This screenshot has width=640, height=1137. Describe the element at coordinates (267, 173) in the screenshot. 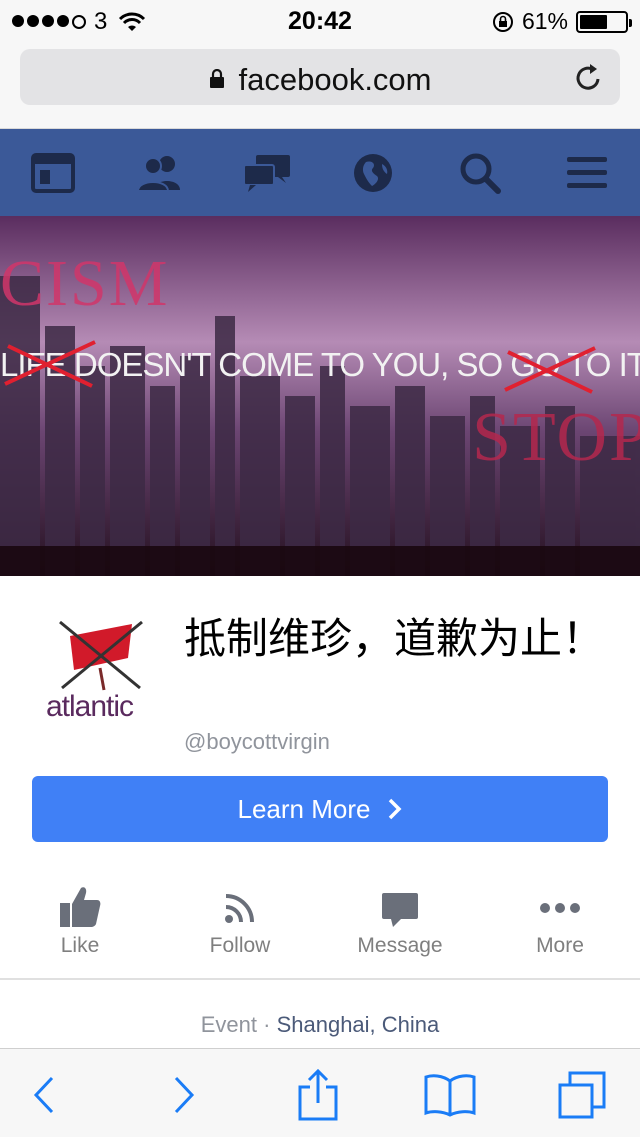

I see `messages-icon` at that location.